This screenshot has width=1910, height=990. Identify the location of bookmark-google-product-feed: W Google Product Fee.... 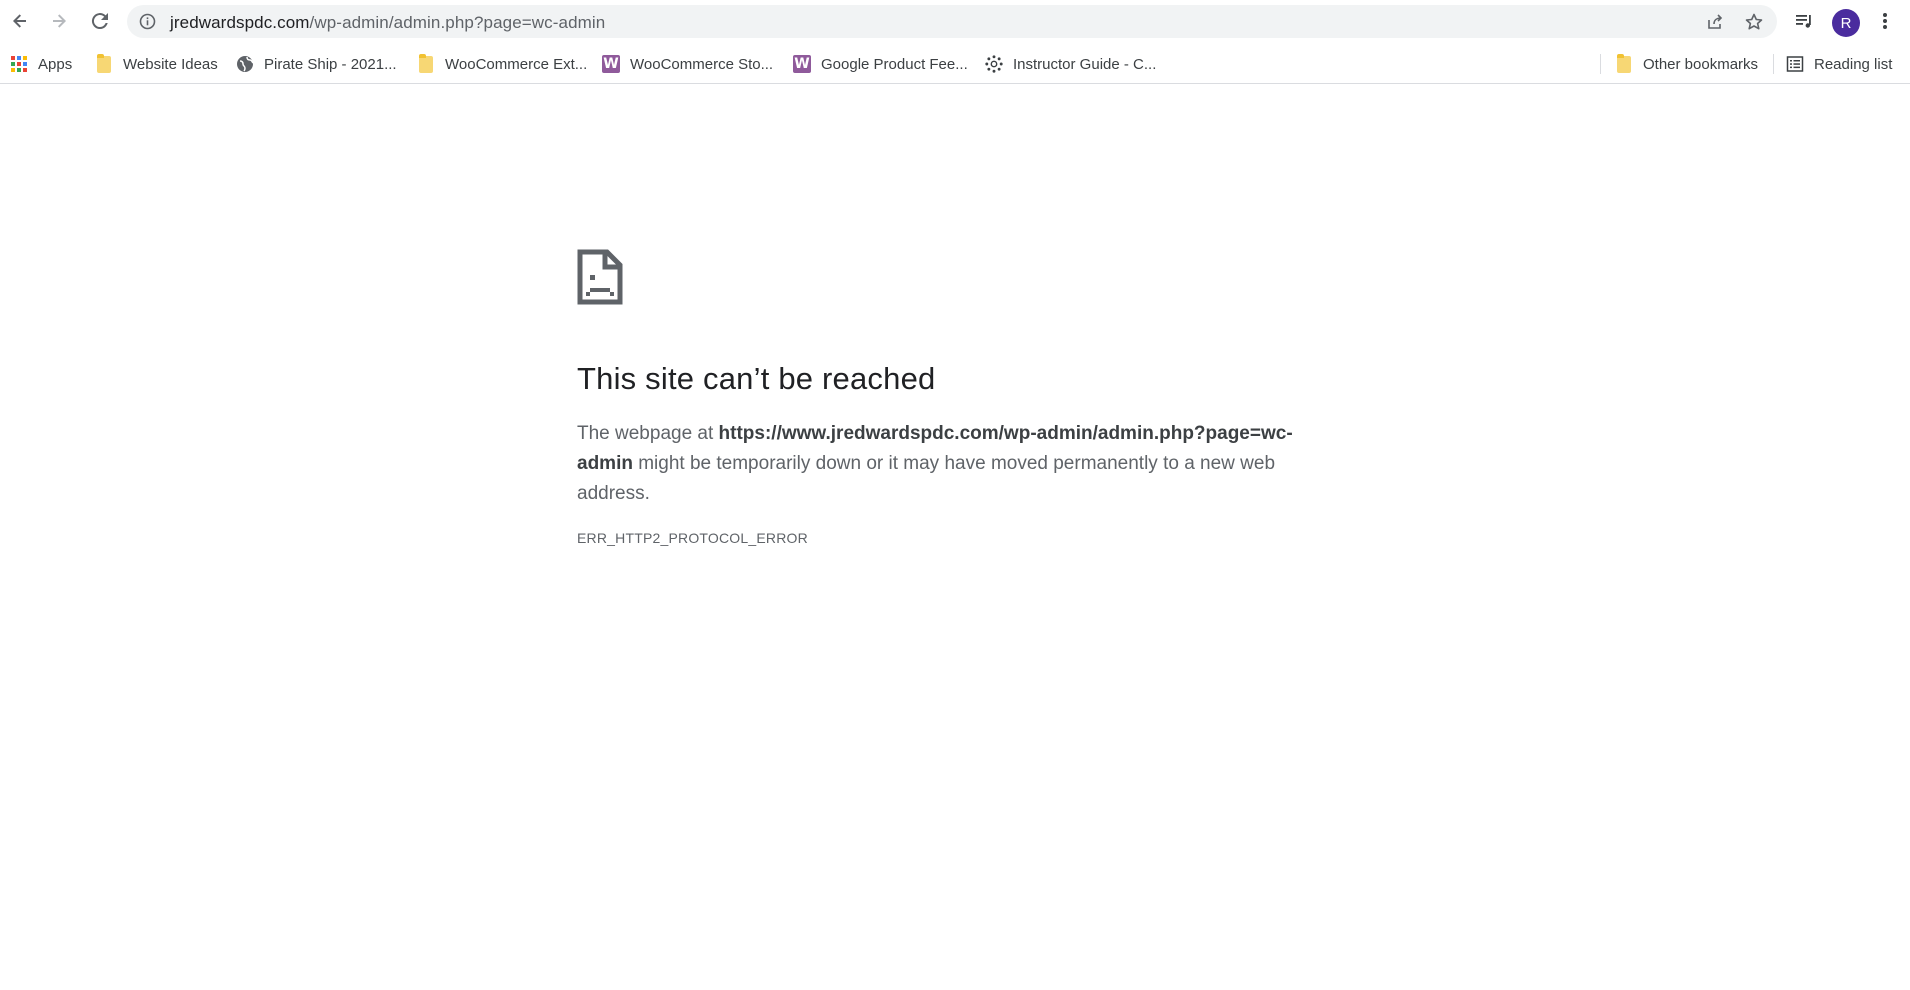
(880, 64).